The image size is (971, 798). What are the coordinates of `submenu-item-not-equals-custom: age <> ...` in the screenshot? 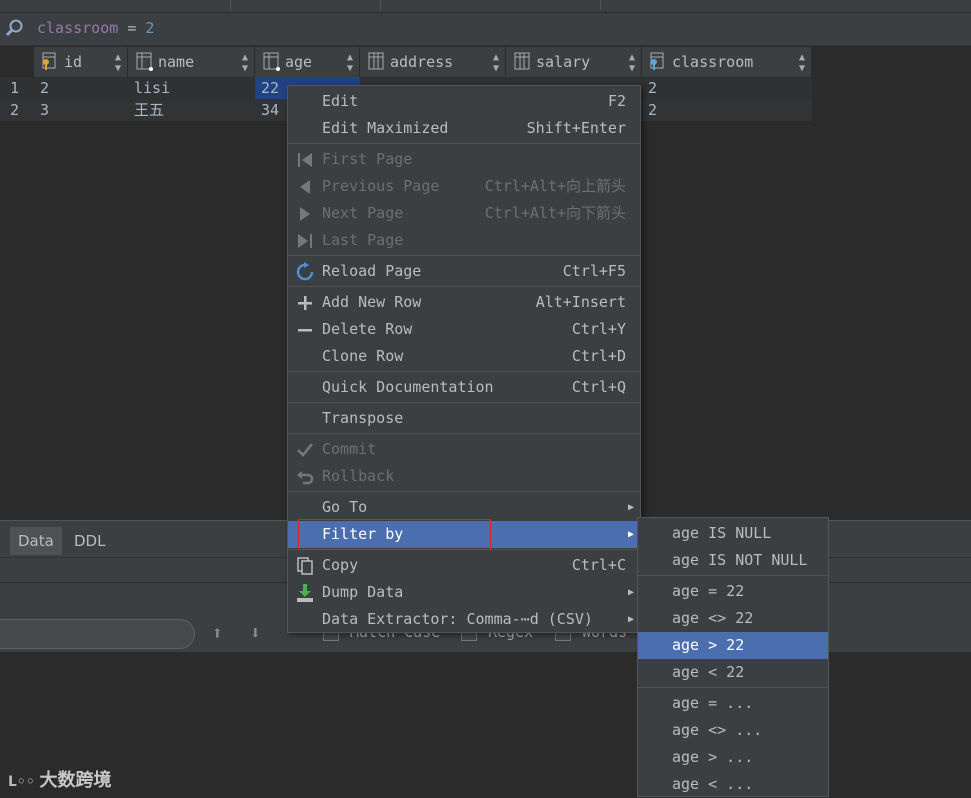 It's located at (733, 730).